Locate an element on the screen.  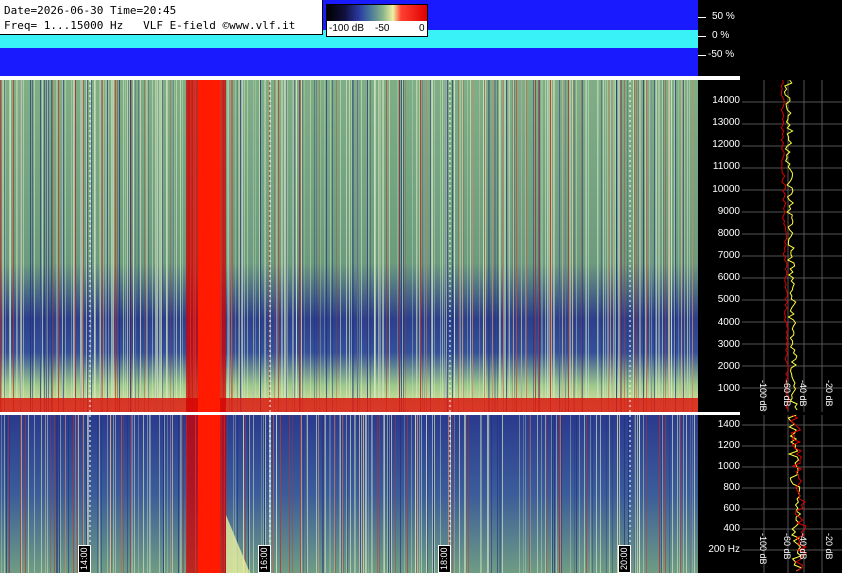
freq-label: 1200 is located at coordinates (728, 445).